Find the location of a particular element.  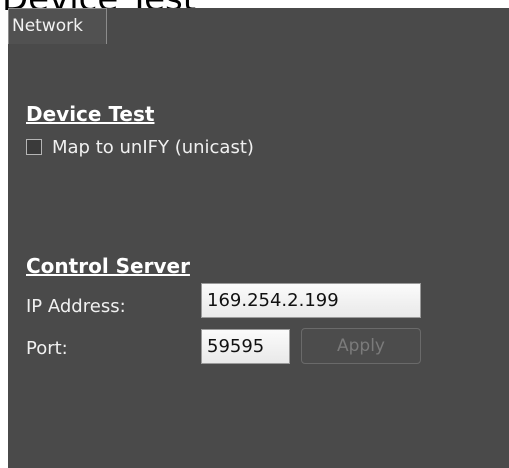

control-server-heading: Control Server is located at coordinates (108, 266).